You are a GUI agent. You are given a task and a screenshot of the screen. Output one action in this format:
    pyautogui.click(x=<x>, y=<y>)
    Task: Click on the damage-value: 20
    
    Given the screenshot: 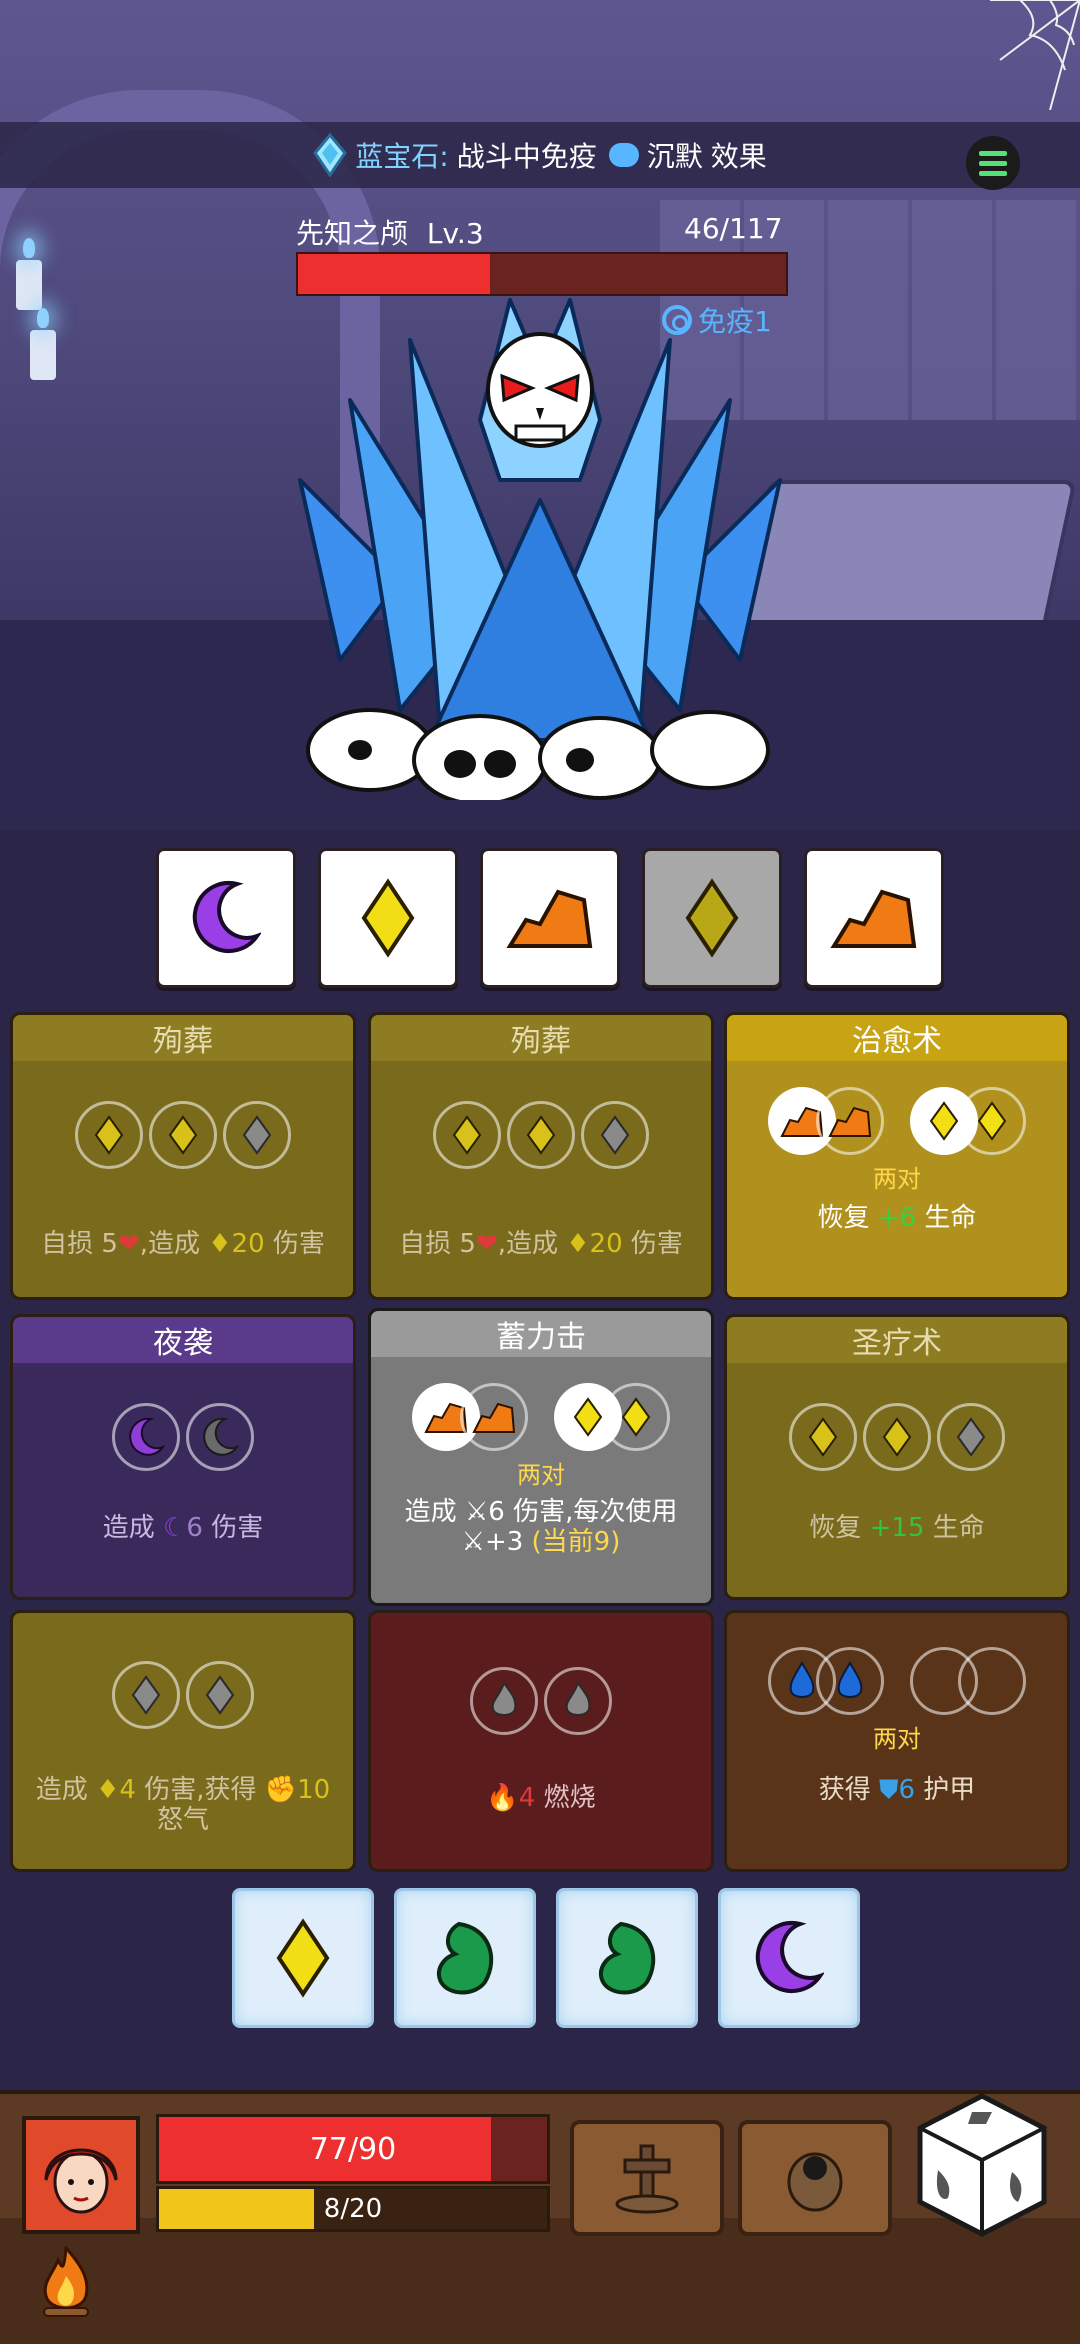 What is the action you would take?
    pyautogui.click(x=606, y=1244)
    